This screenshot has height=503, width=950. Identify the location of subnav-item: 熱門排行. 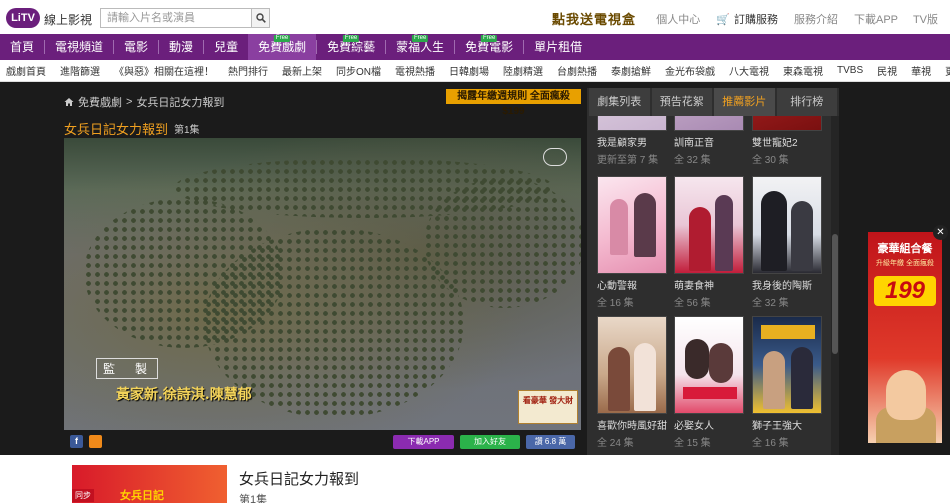
(248, 70).